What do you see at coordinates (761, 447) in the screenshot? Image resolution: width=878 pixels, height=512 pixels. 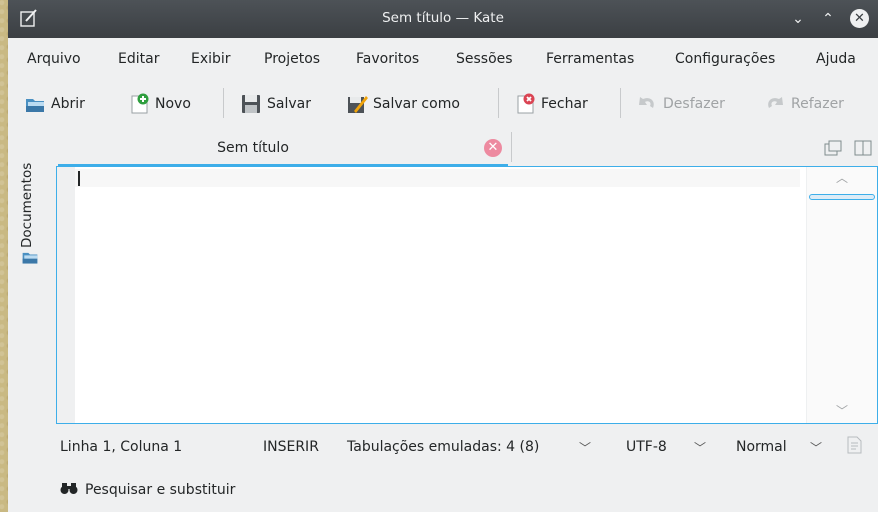 I see `highlight-mode: Normal` at bounding box center [761, 447].